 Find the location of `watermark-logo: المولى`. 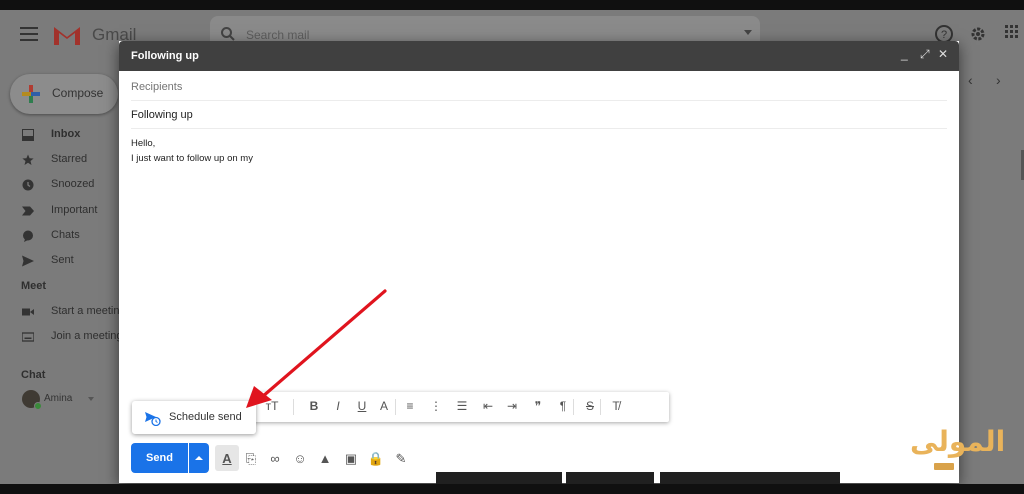

watermark-logo: المولى is located at coordinates (958, 441).